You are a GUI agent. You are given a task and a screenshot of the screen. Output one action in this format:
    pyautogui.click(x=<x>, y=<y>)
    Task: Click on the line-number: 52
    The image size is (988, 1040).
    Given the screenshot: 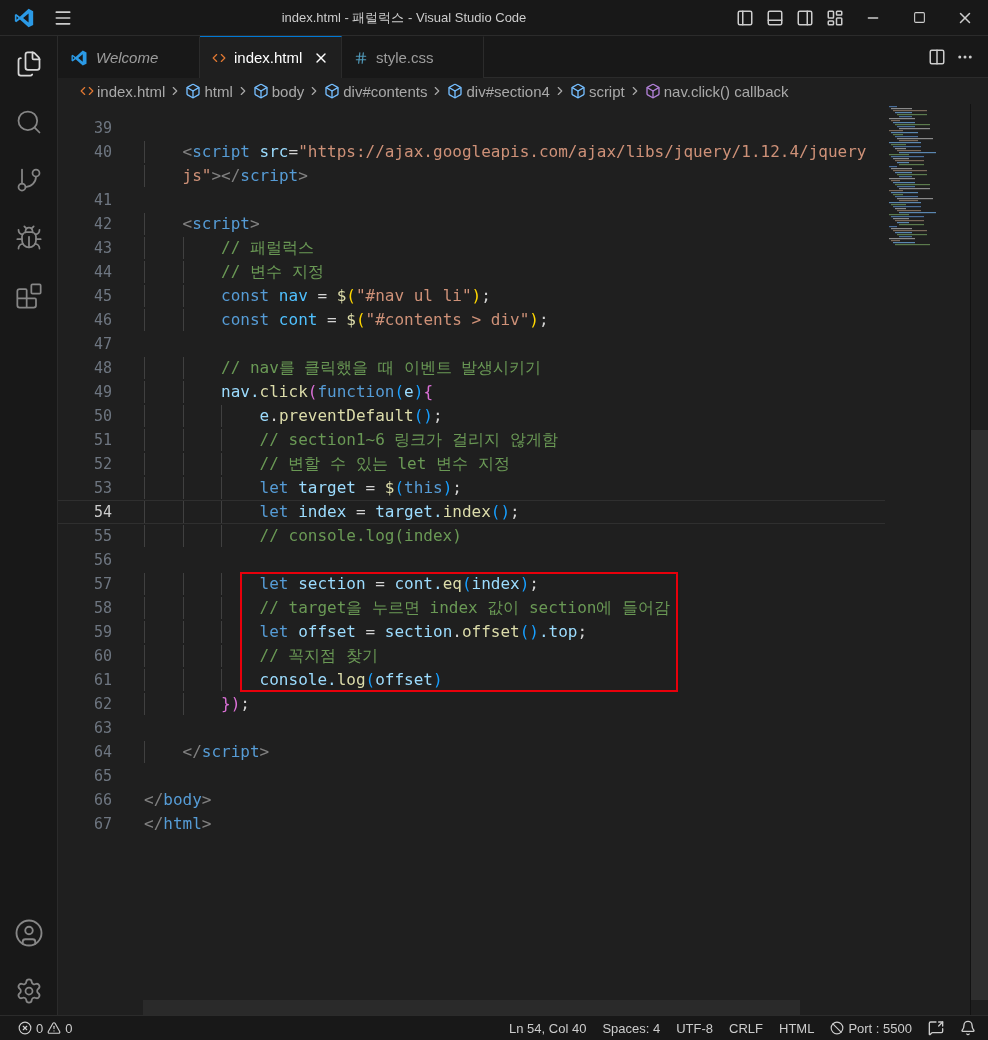 What is the action you would take?
    pyautogui.click(x=102, y=464)
    